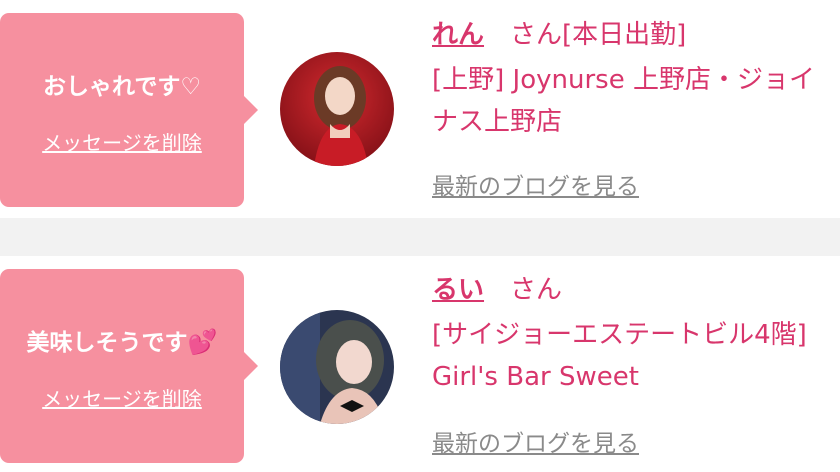  Describe the element at coordinates (598, 35) in the screenshot. I see `cast-suffix: さん[本日出勤]` at that location.